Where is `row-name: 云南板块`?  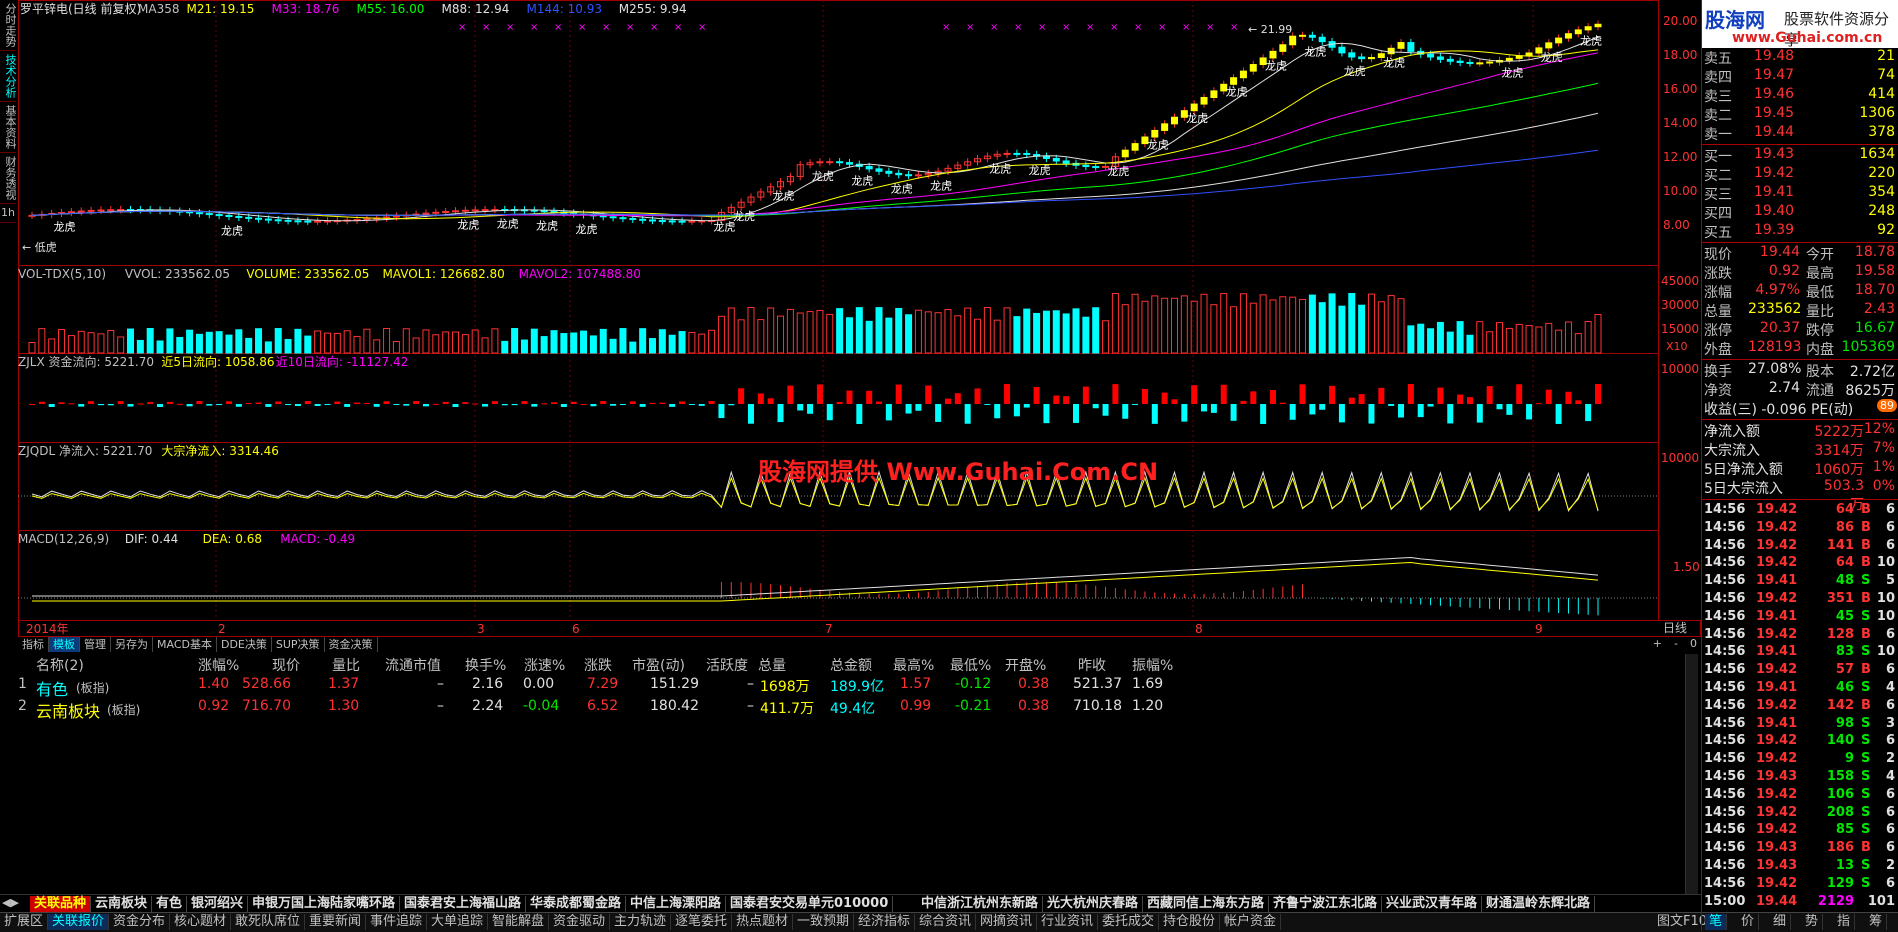
row-name: 云南板块 is located at coordinates (68, 710).